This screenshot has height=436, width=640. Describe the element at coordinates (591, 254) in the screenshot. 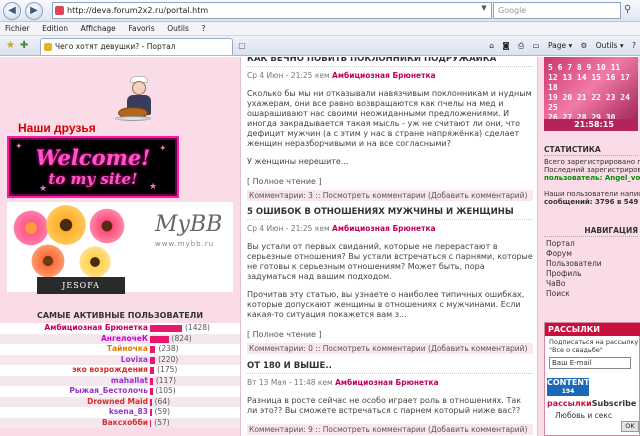

I see `nav-forum: Форум` at that location.